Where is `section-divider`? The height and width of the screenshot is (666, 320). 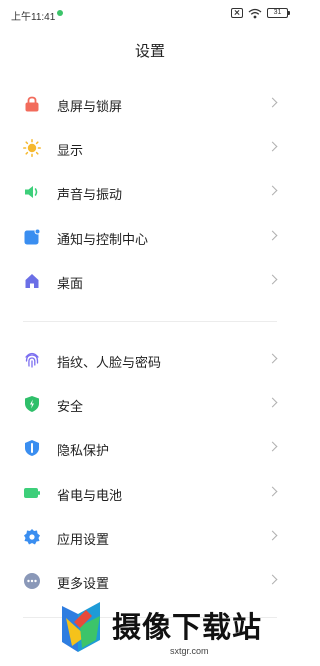 section-divider is located at coordinates (150, 321).